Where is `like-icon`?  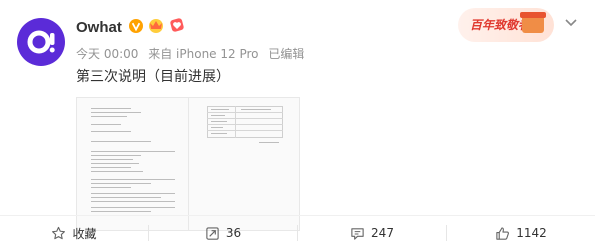 like-icon is located at coordinates (502, 233).